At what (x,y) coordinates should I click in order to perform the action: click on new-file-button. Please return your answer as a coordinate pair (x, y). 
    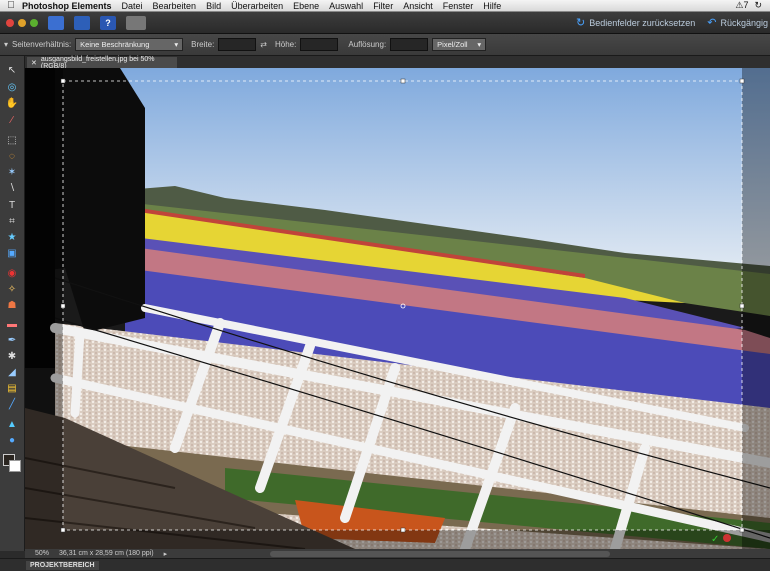
    Looking at the image, I should click on (56, 22).